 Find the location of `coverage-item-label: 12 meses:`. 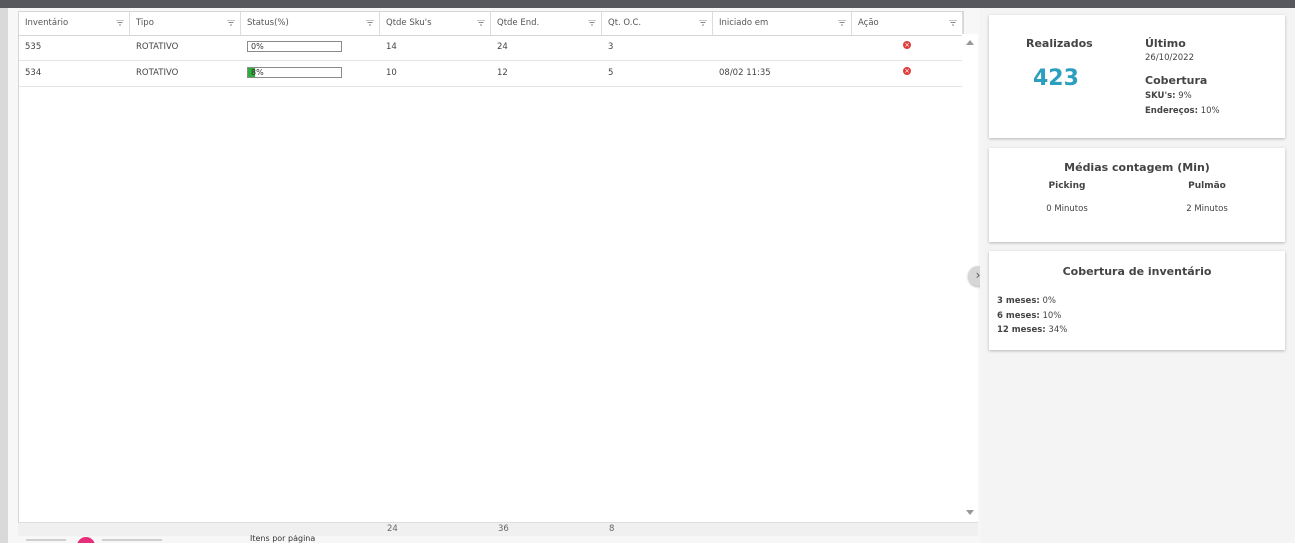

coverage-item-label: 12 meses: is located at coordinates (1021, 330).